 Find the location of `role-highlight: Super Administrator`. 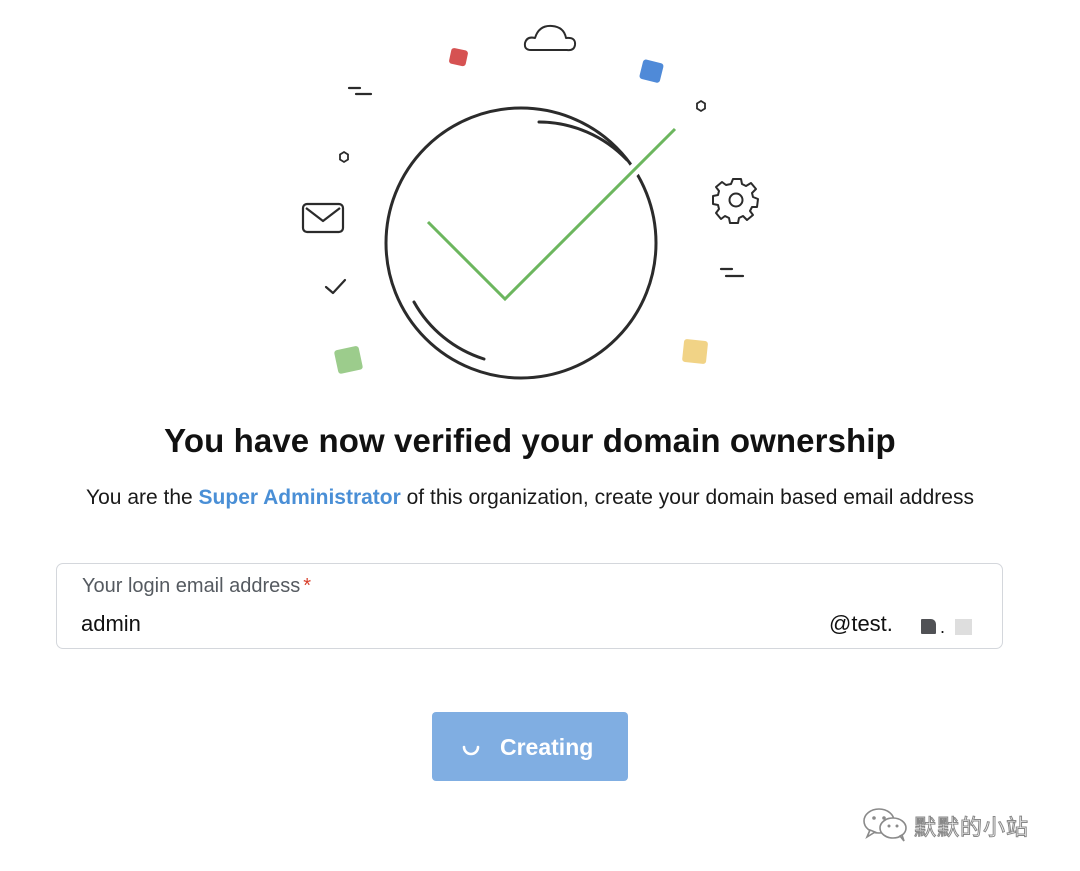

role-highlight: Super Administrator is located at coordinates (299, 497).